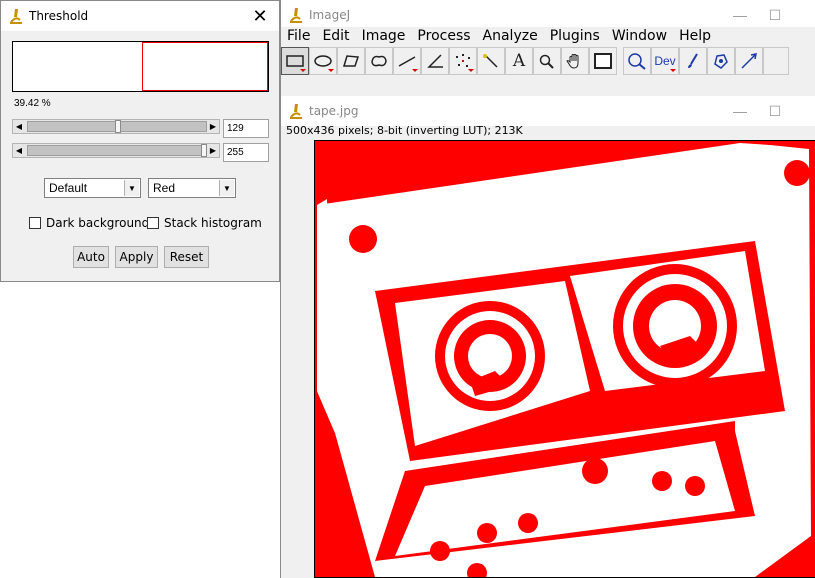  Describe the element at coordinates (335, 36) in the screenshot. I see `menu-edit: Edit` at that location.